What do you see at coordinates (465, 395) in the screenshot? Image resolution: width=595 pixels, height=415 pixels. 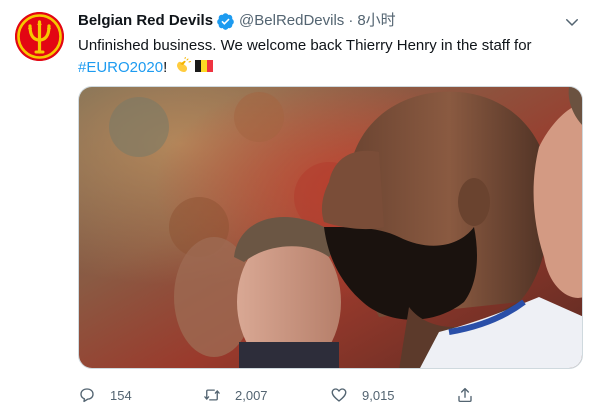 I see `share-icon` at bounding box center [465, 395].